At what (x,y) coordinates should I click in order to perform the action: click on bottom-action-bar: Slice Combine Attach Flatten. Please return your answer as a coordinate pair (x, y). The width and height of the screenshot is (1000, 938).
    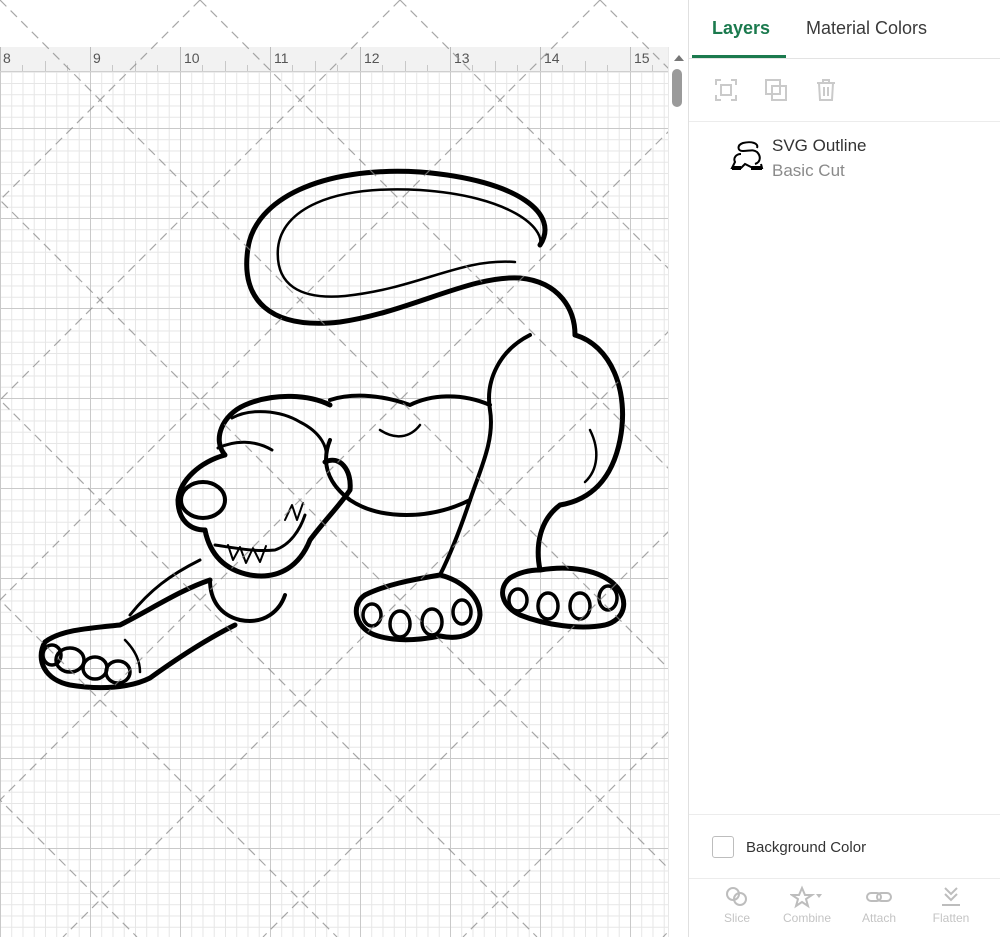
    Looking at the image, I should click on (844, 908).